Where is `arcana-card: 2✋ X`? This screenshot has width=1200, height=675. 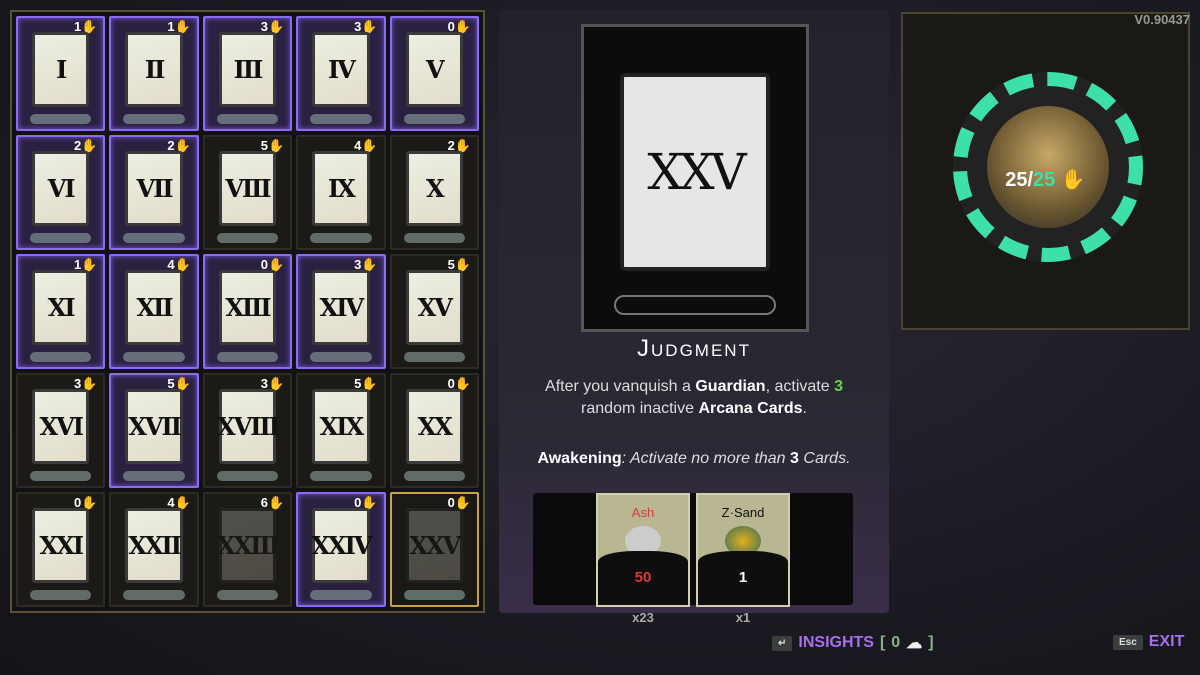 arcana-card: 2✋ X is located at coordinates (434, 192).